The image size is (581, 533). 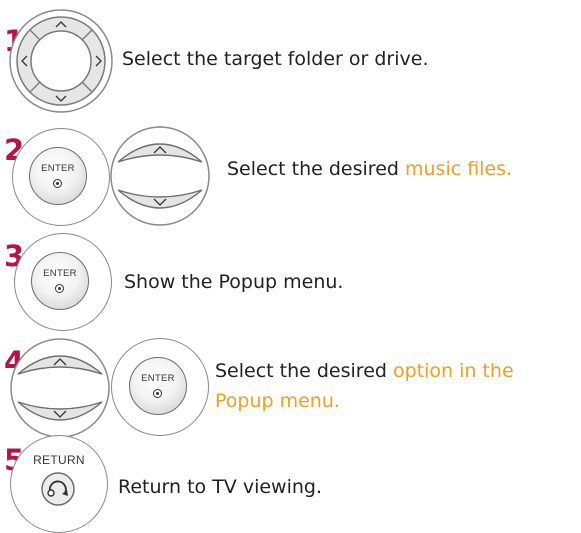 What do you see at coordinates (220, 487) in the screenshot?
I see `step-description: Return to TV viewing.` at bounding box center [220, 487].